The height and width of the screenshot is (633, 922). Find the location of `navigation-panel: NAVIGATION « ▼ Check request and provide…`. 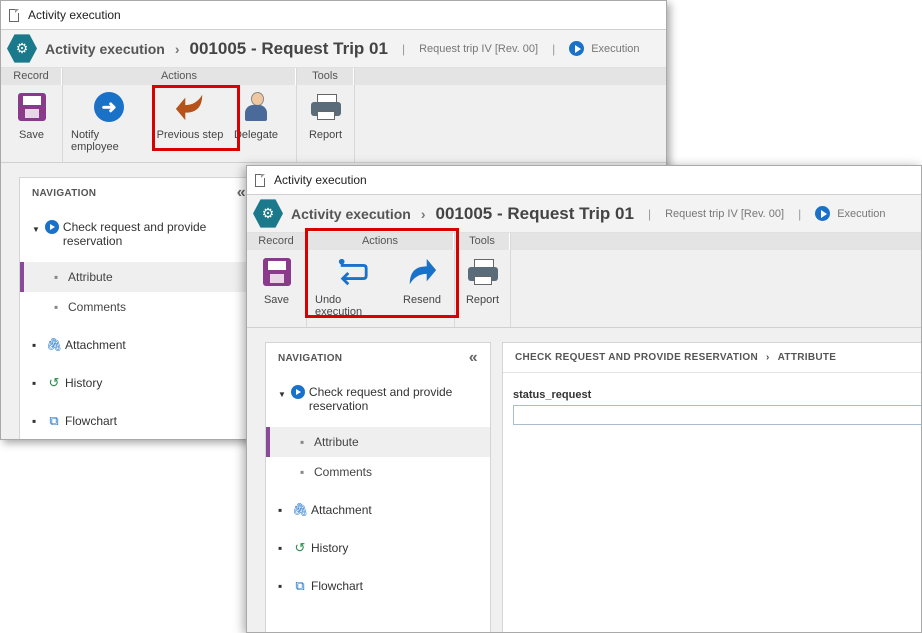

navigation-panel: NAVIGATION « ▼ Check request and provide… is located at coordinates (139, 308).